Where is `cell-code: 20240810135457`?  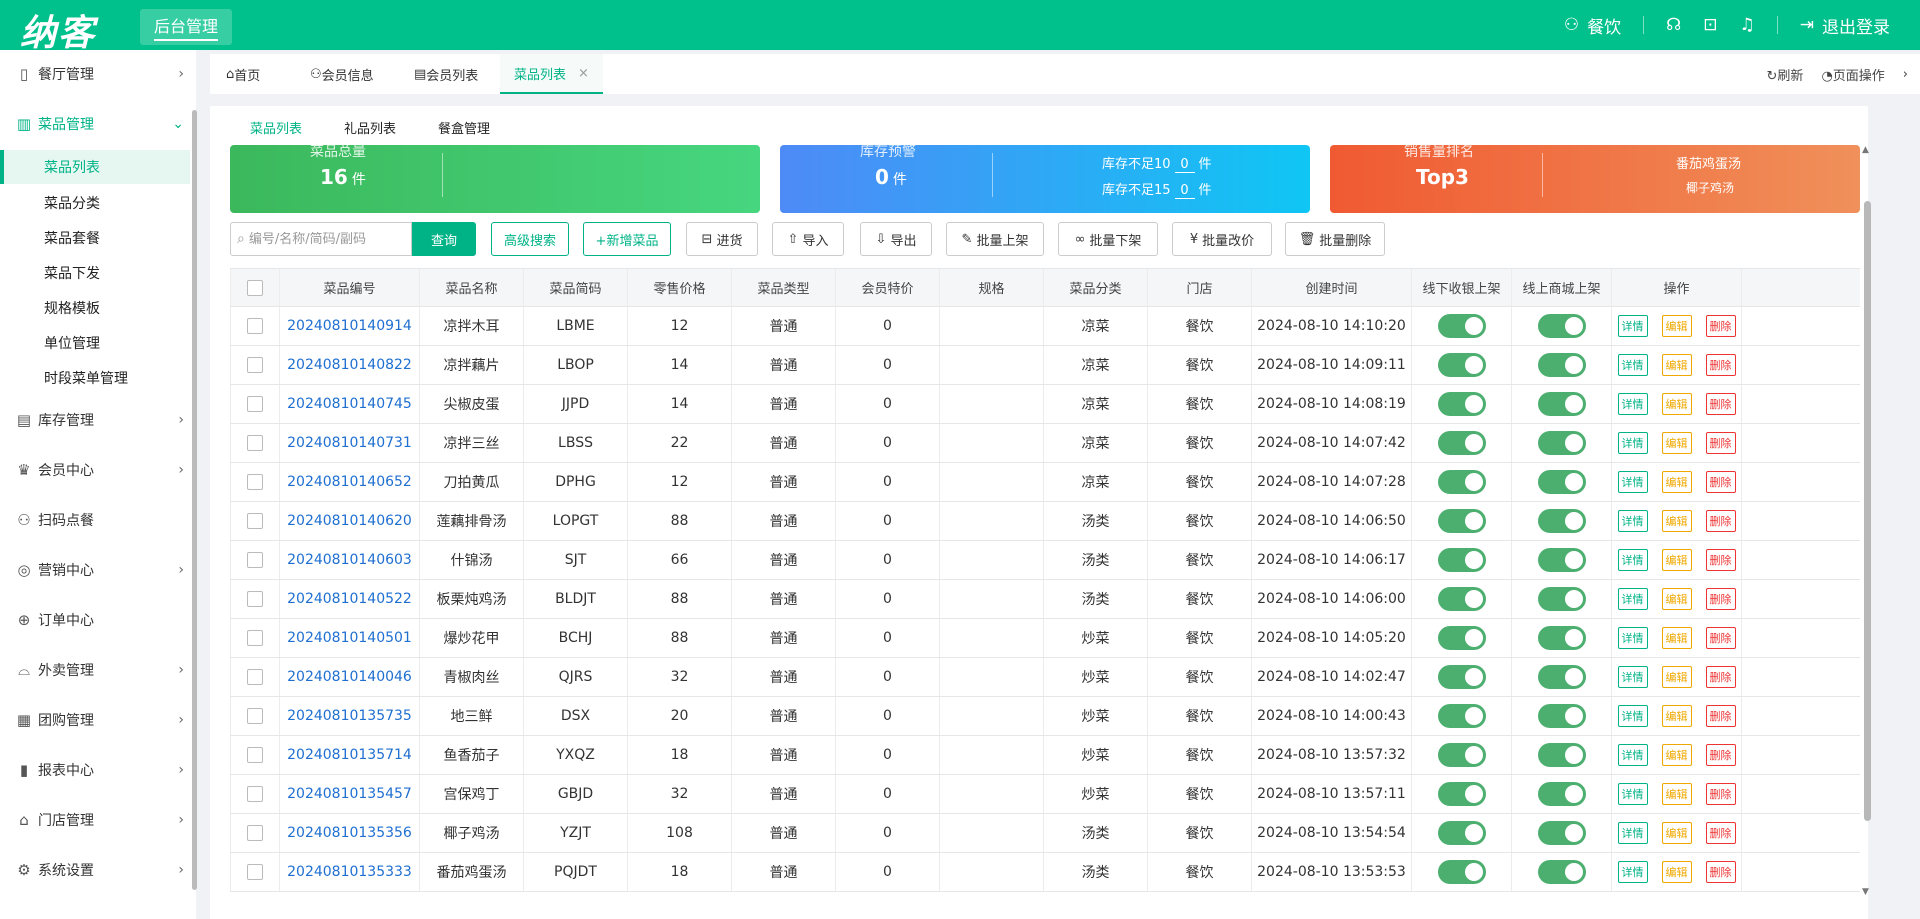
cell-code: 20240810135457 is located at coordinates (350, 794).